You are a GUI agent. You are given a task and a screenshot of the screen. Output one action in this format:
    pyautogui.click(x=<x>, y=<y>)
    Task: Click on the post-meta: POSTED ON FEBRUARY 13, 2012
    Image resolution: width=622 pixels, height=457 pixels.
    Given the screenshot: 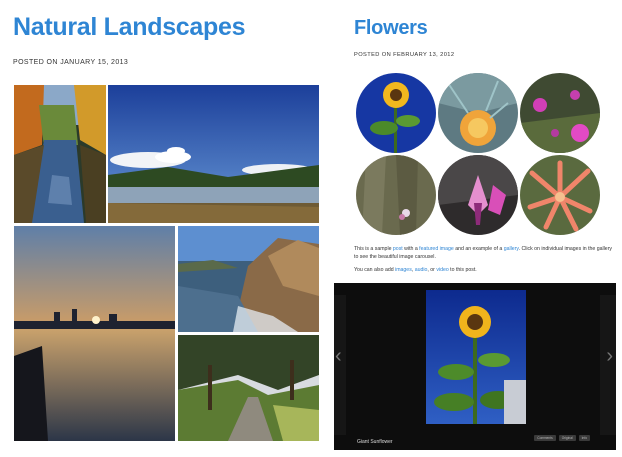 What is the action you would take?
    pyautogui.click(x=404, y=55)
    